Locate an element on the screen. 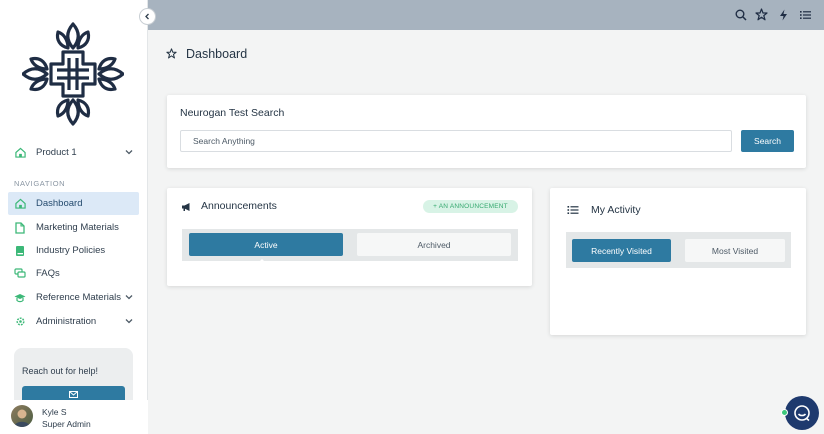 The image size is (824, 434). online-status-dot is located at coordinates (784, 412).